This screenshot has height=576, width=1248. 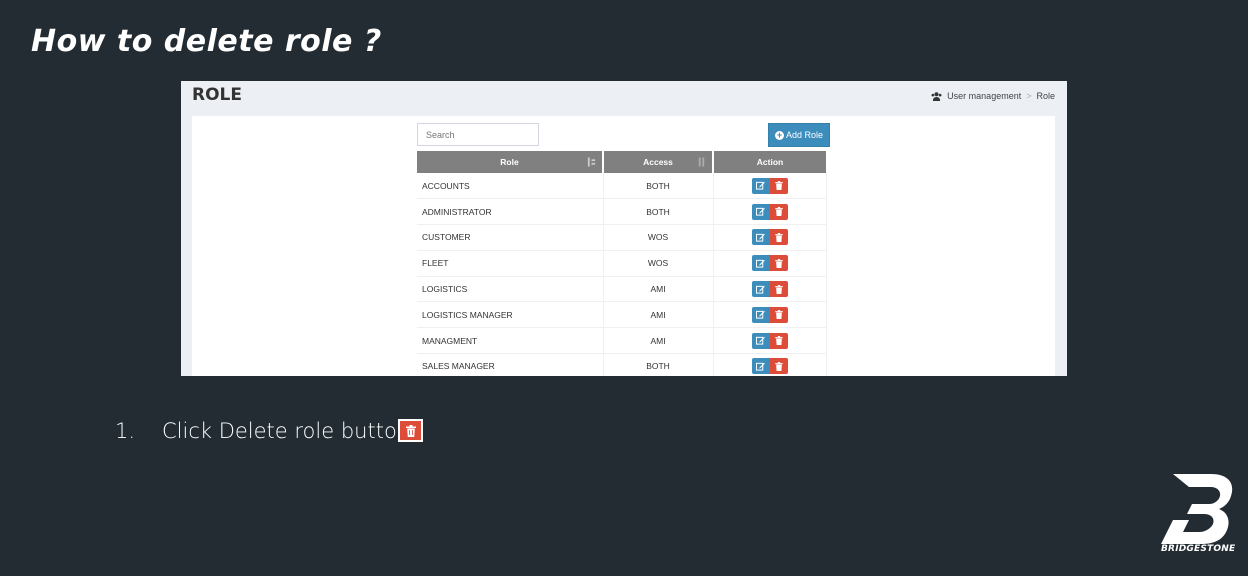 I want to click on breadcrumb-user-management: User management, so click(x=984, y=96).